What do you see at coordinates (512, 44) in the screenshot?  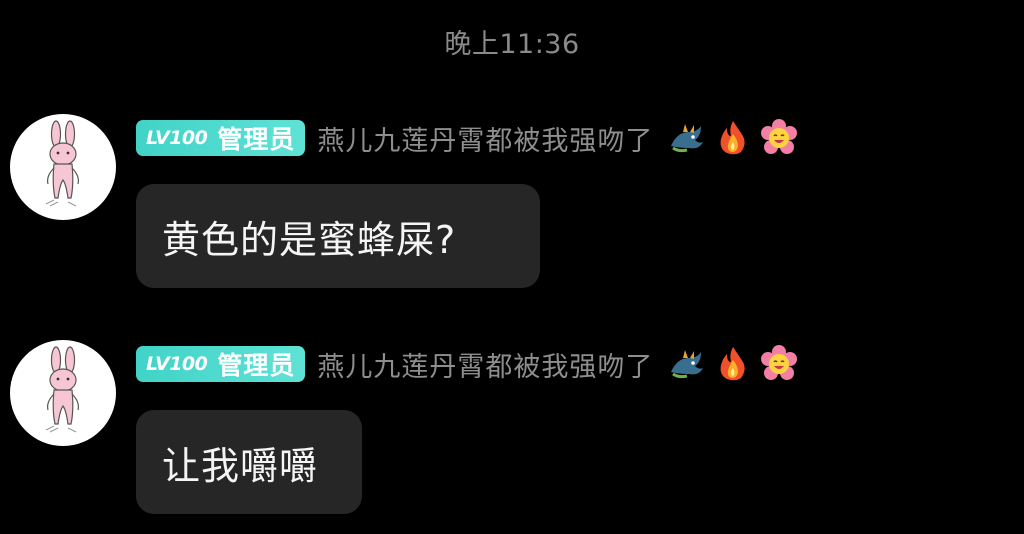 I see `message-timestamp: 晚上11:36` at bounding box center [512, 44].